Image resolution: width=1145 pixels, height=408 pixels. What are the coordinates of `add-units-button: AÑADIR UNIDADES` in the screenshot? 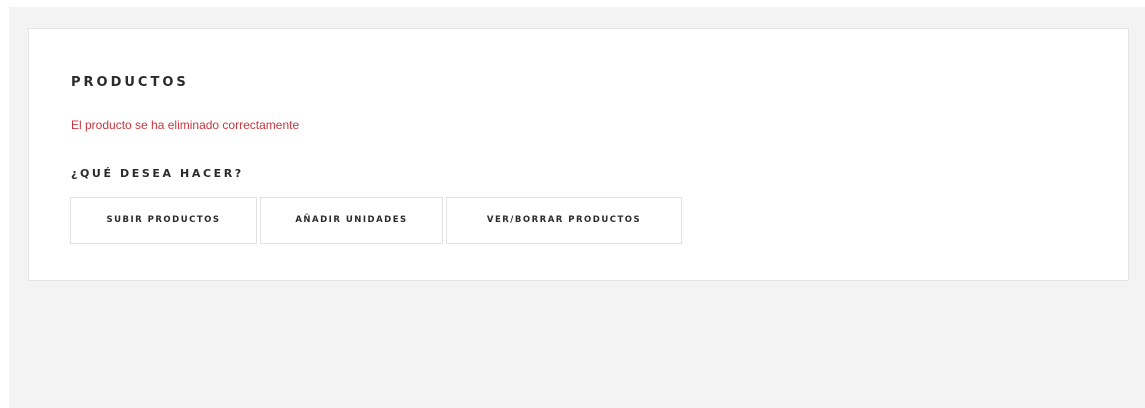 It's located at (351, 220).